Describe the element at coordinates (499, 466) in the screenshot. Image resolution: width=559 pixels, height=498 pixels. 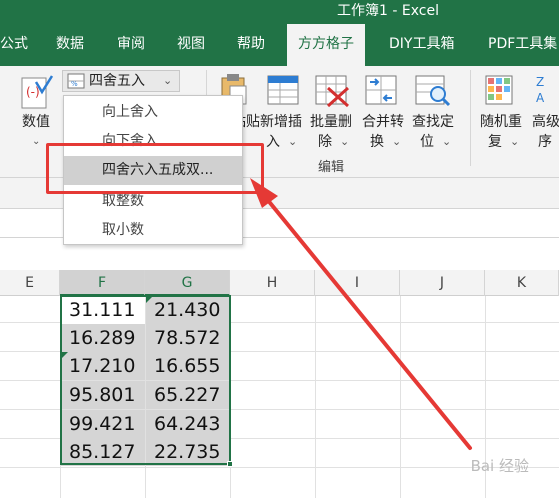
I see `watermark: Bai 经验` at that location.